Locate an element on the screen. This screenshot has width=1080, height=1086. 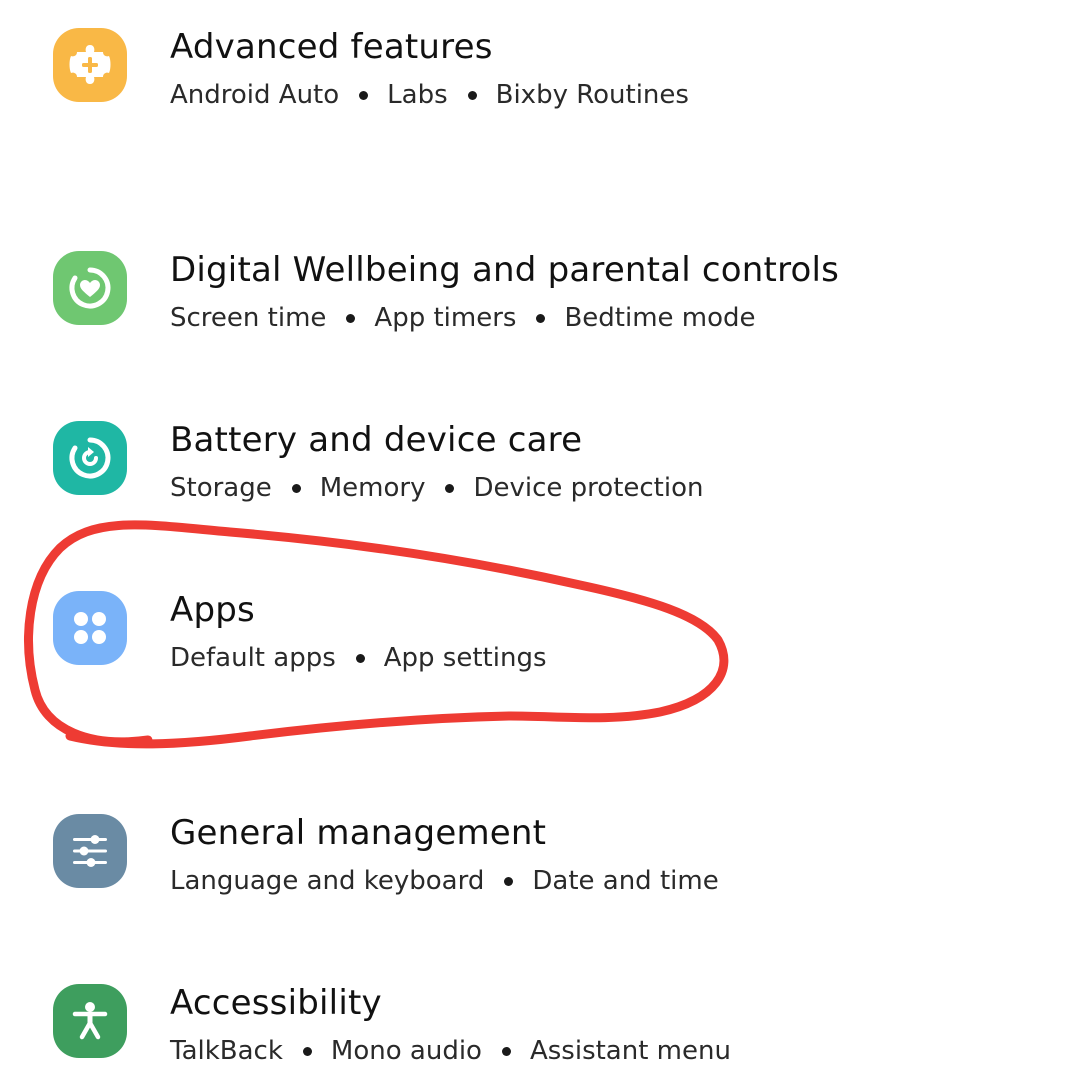
subtitle-link-app-settings: App settings is located at coordinates (465, 658).